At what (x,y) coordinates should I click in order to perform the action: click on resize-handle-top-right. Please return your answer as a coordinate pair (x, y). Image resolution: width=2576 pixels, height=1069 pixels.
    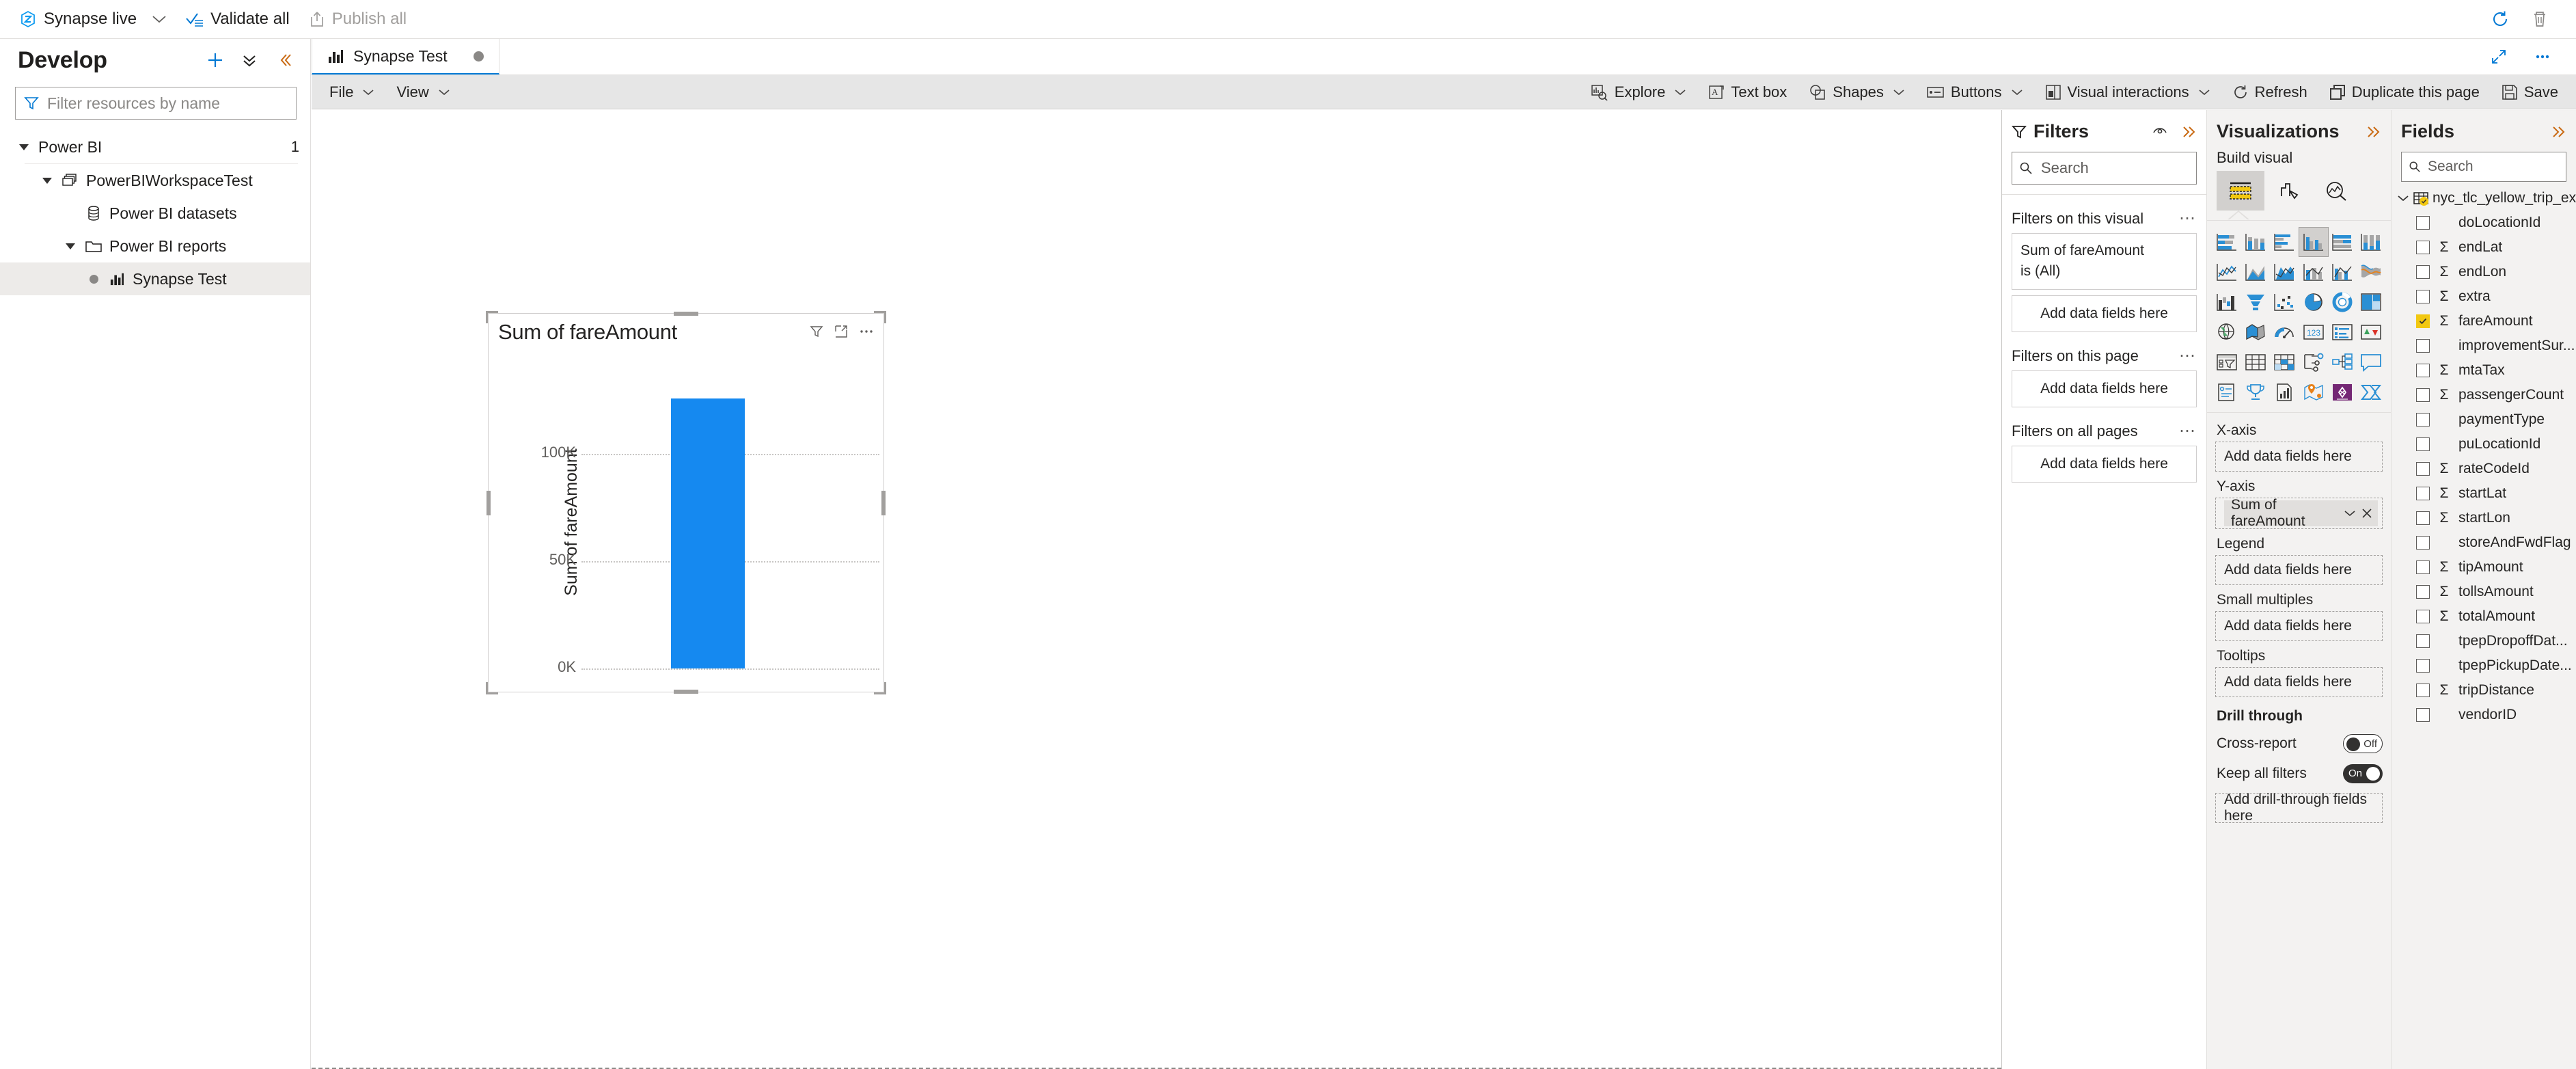
    Looking at the image, I should click on (880, 317).